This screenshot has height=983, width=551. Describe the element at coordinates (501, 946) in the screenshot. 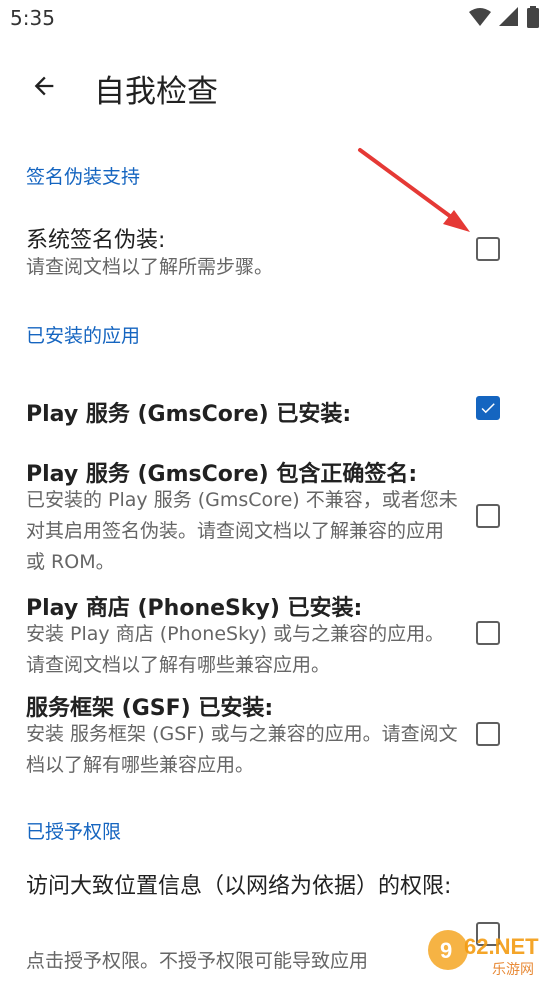

I see `svg-text: 62.NET` at that location.